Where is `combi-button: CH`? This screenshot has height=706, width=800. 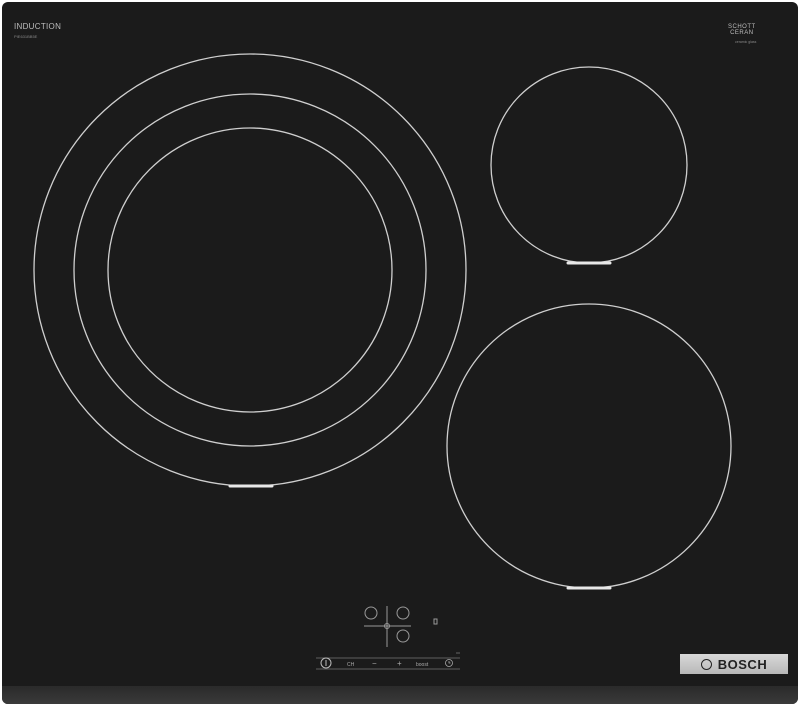
combi-button: CH is located at coordinates (350, 665).